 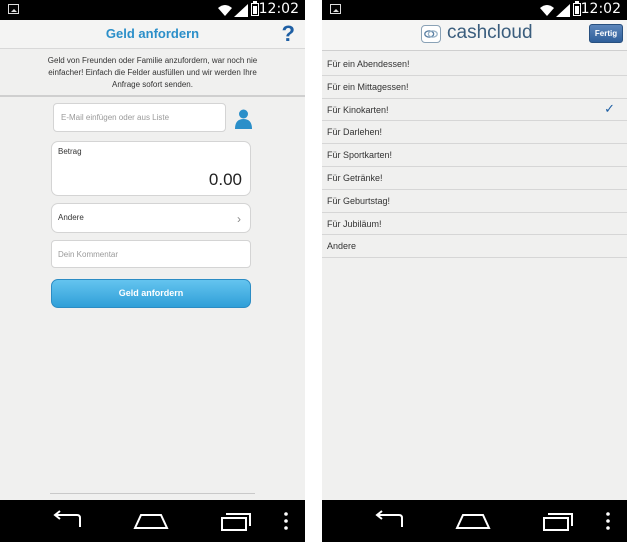 I want to click on email-field: E-Mail einfügen oder aus Liste, so click(x=139, y=117).